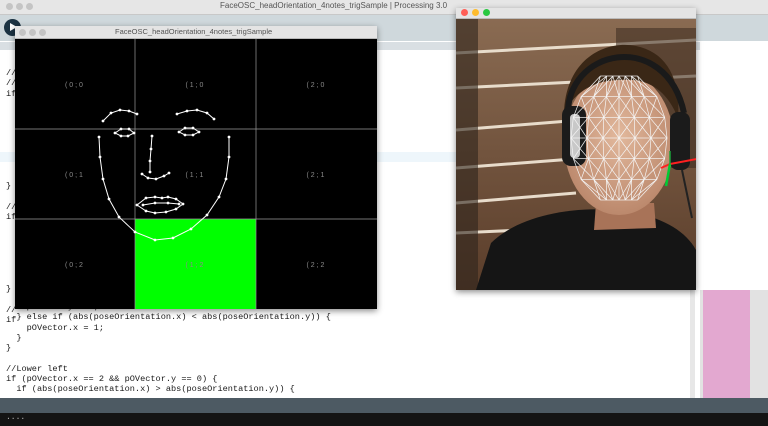 This screenshot has height=426, width=768. I want to click on grid-cell-label: ( 1 ; 2, so click(195, 265).